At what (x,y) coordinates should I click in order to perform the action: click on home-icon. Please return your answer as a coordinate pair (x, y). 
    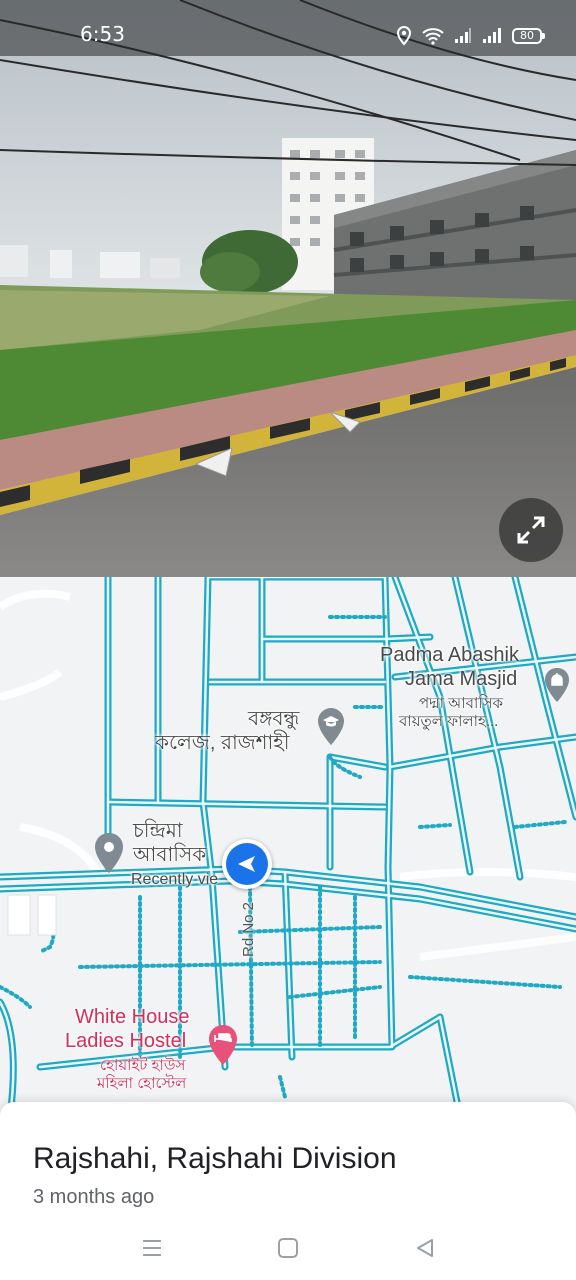
    Looking at the image, I should click on (288, 1248).